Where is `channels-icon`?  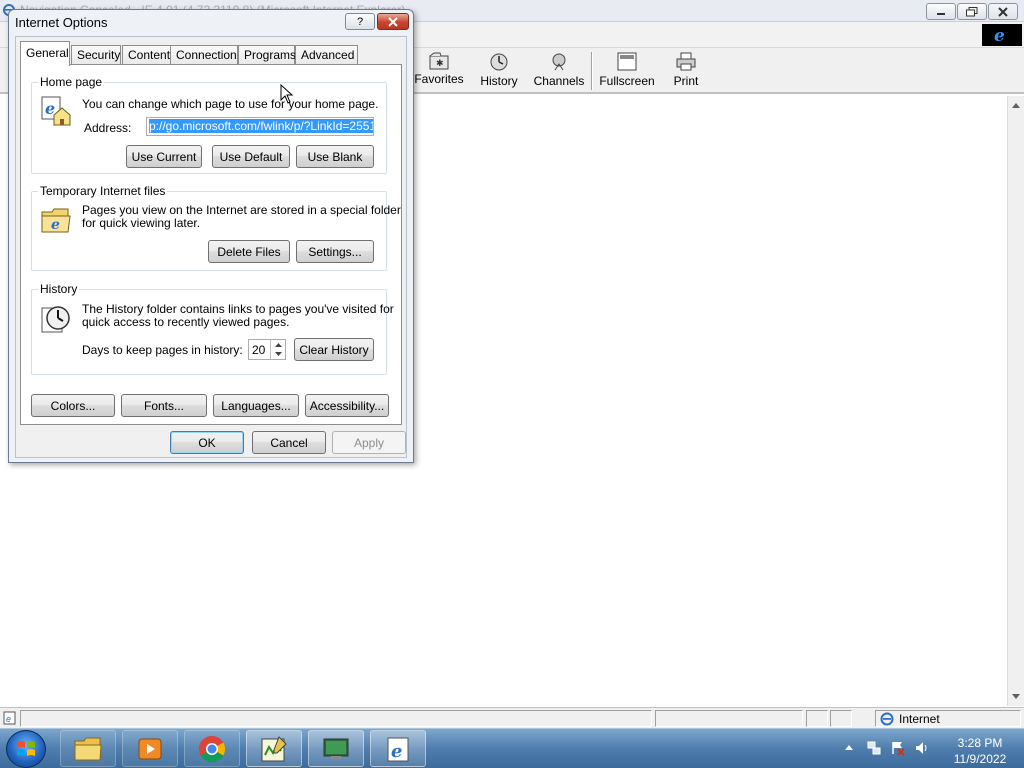
channels-icon is located at coordinates (559, 62).